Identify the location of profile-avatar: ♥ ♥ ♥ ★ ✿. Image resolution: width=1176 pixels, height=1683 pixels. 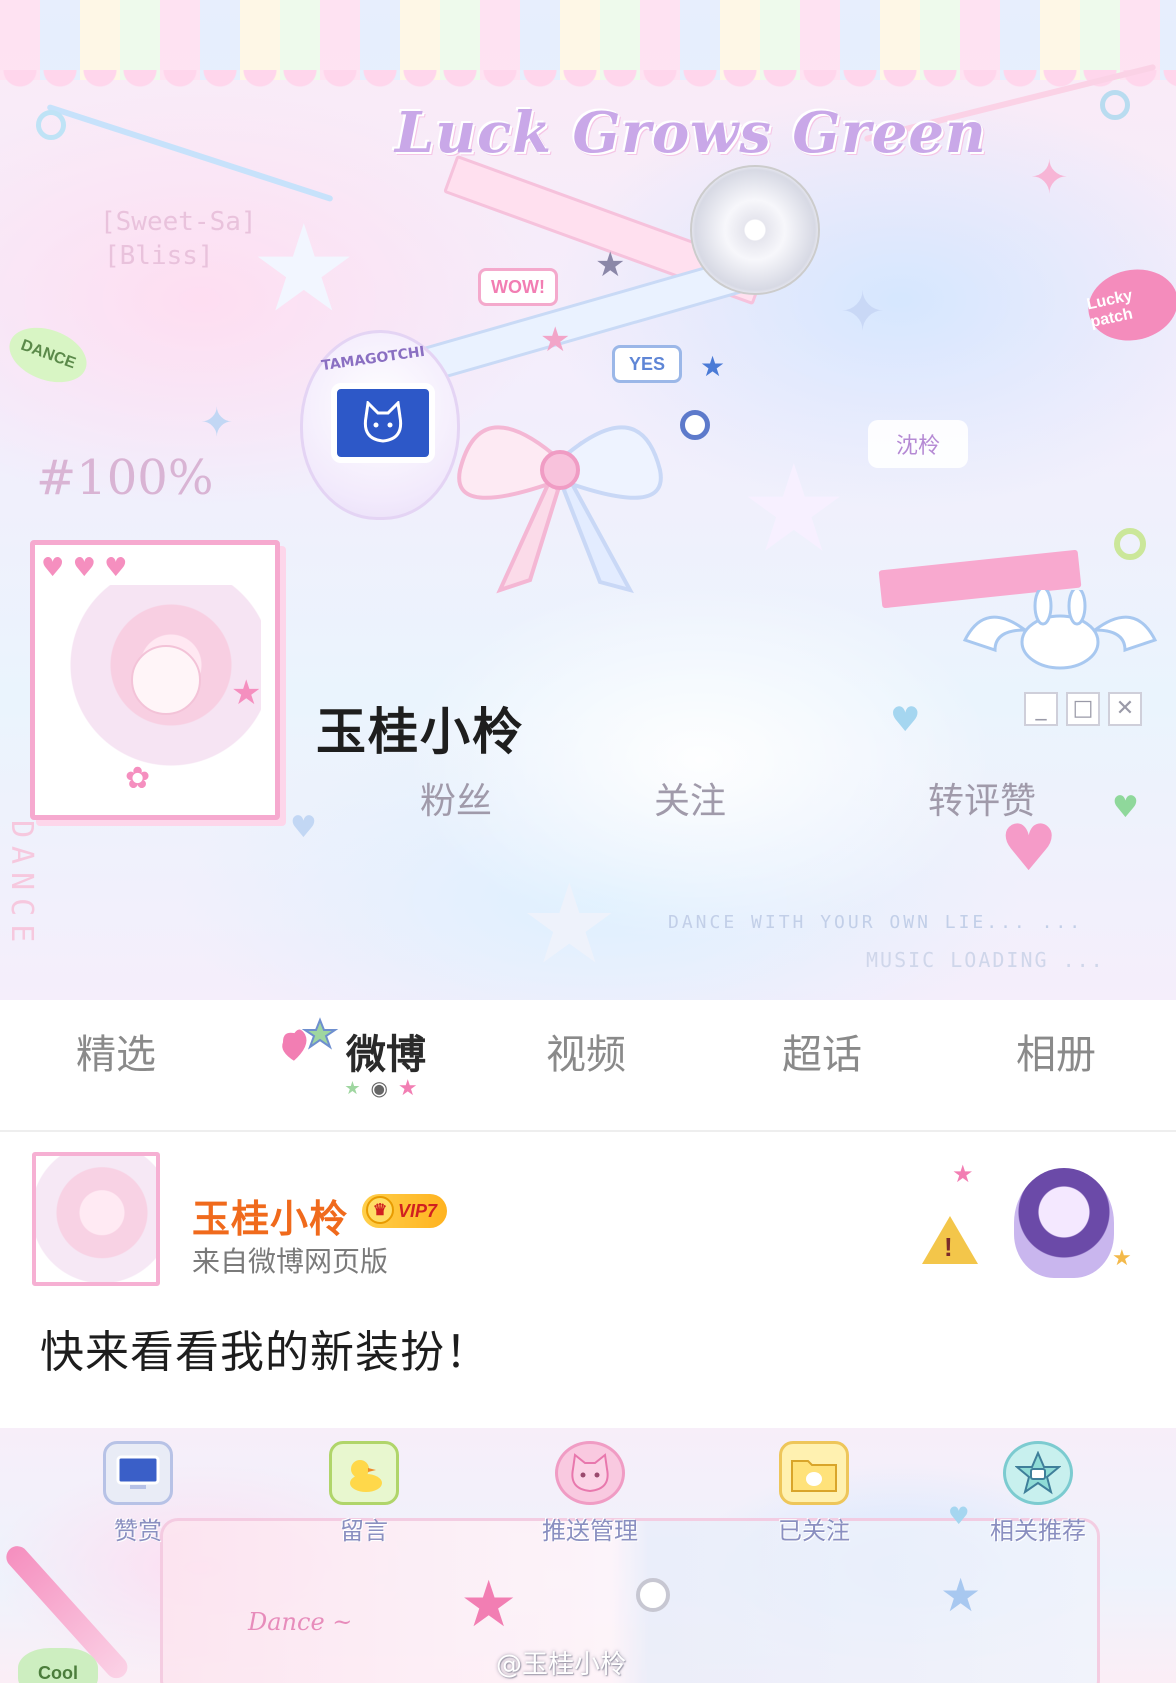
(155, 680).